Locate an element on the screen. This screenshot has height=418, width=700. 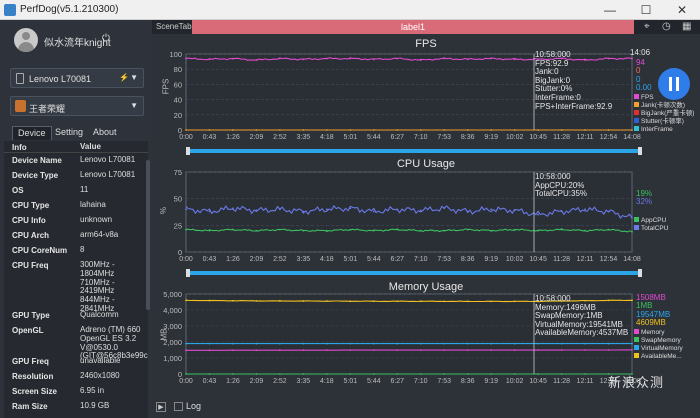
x-tick-label: 11:28 is located at coordinates (561, 381).